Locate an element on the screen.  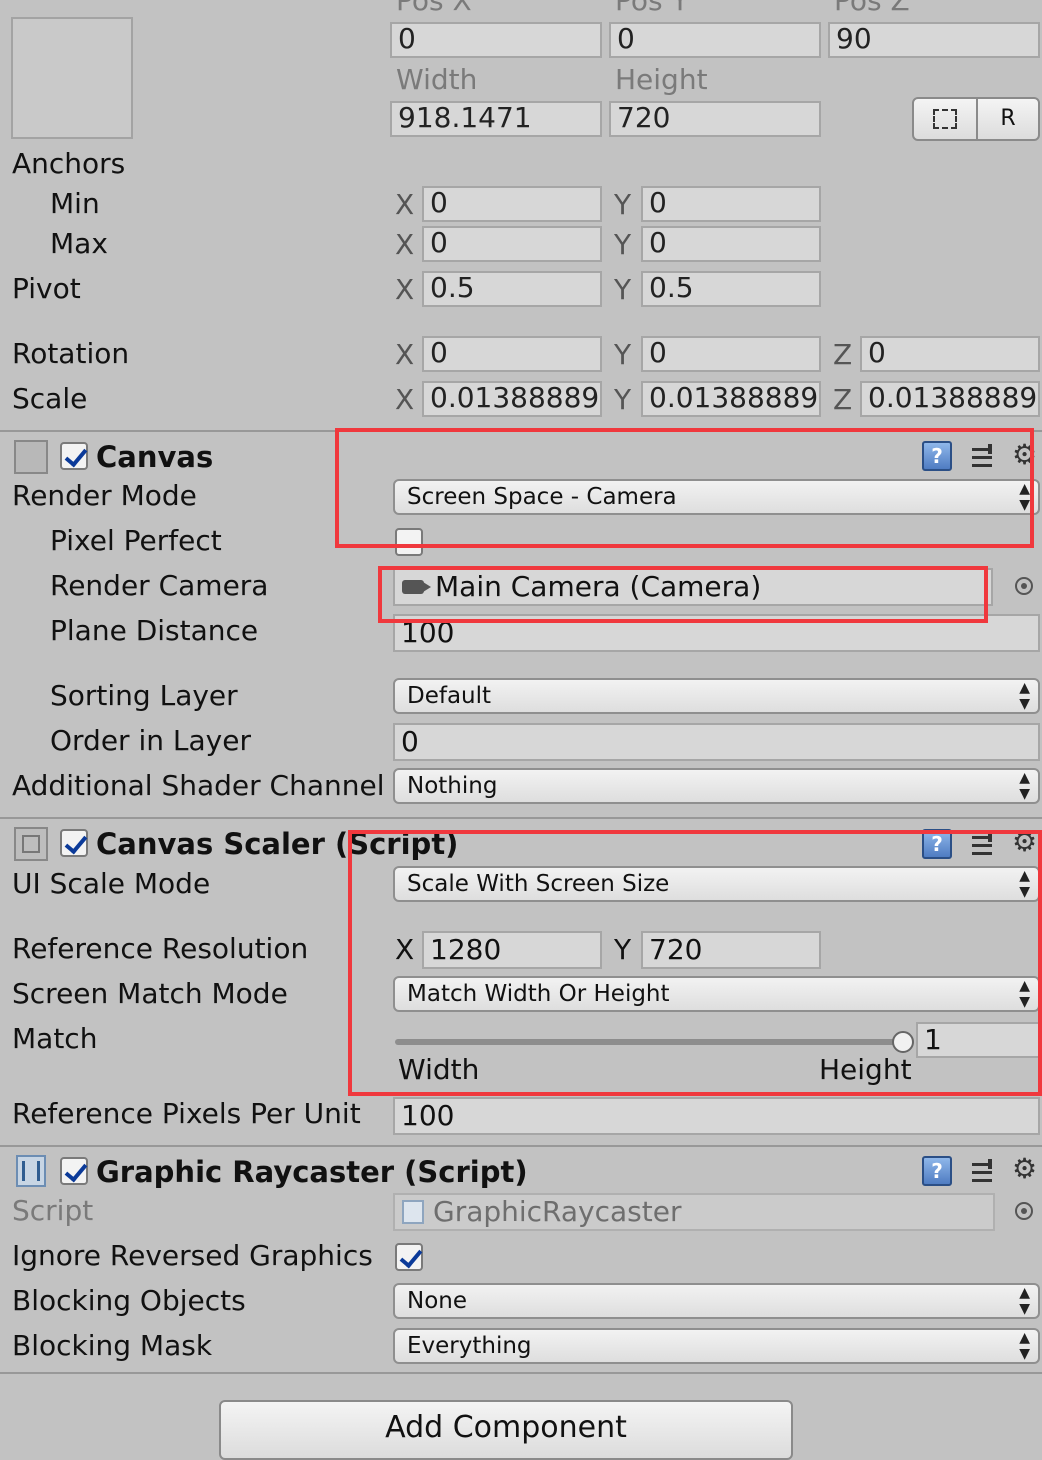
anchors-foldout: Anchors is located at coordinates (68, 164).